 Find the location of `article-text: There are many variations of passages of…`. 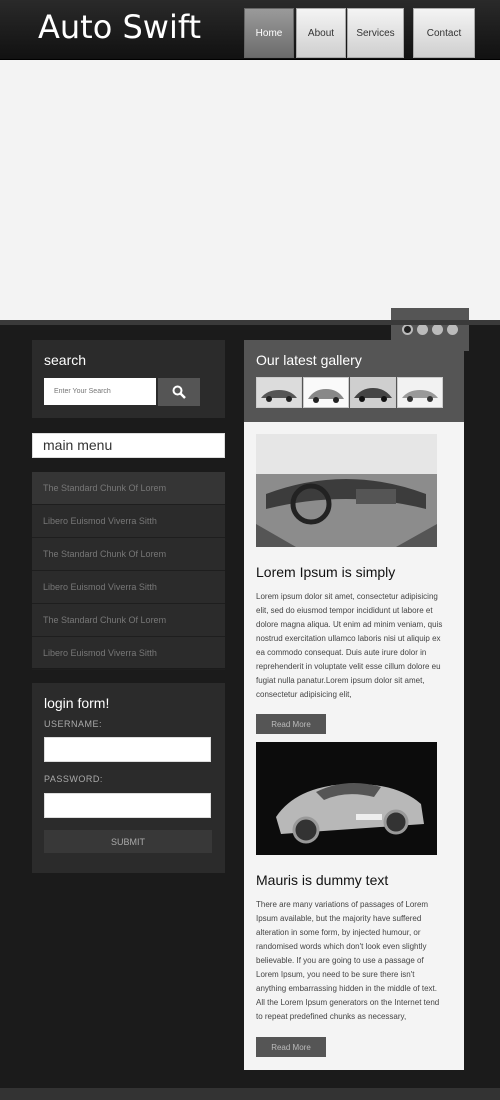

article-text: There are many variations of passages of… is located at coordinates (348, 960).